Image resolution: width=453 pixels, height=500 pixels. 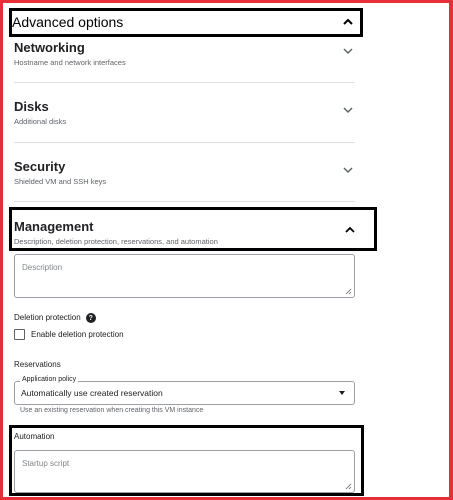 I want to click on advanced-options-toggle: Advanced options, so click(x=186, y=22).